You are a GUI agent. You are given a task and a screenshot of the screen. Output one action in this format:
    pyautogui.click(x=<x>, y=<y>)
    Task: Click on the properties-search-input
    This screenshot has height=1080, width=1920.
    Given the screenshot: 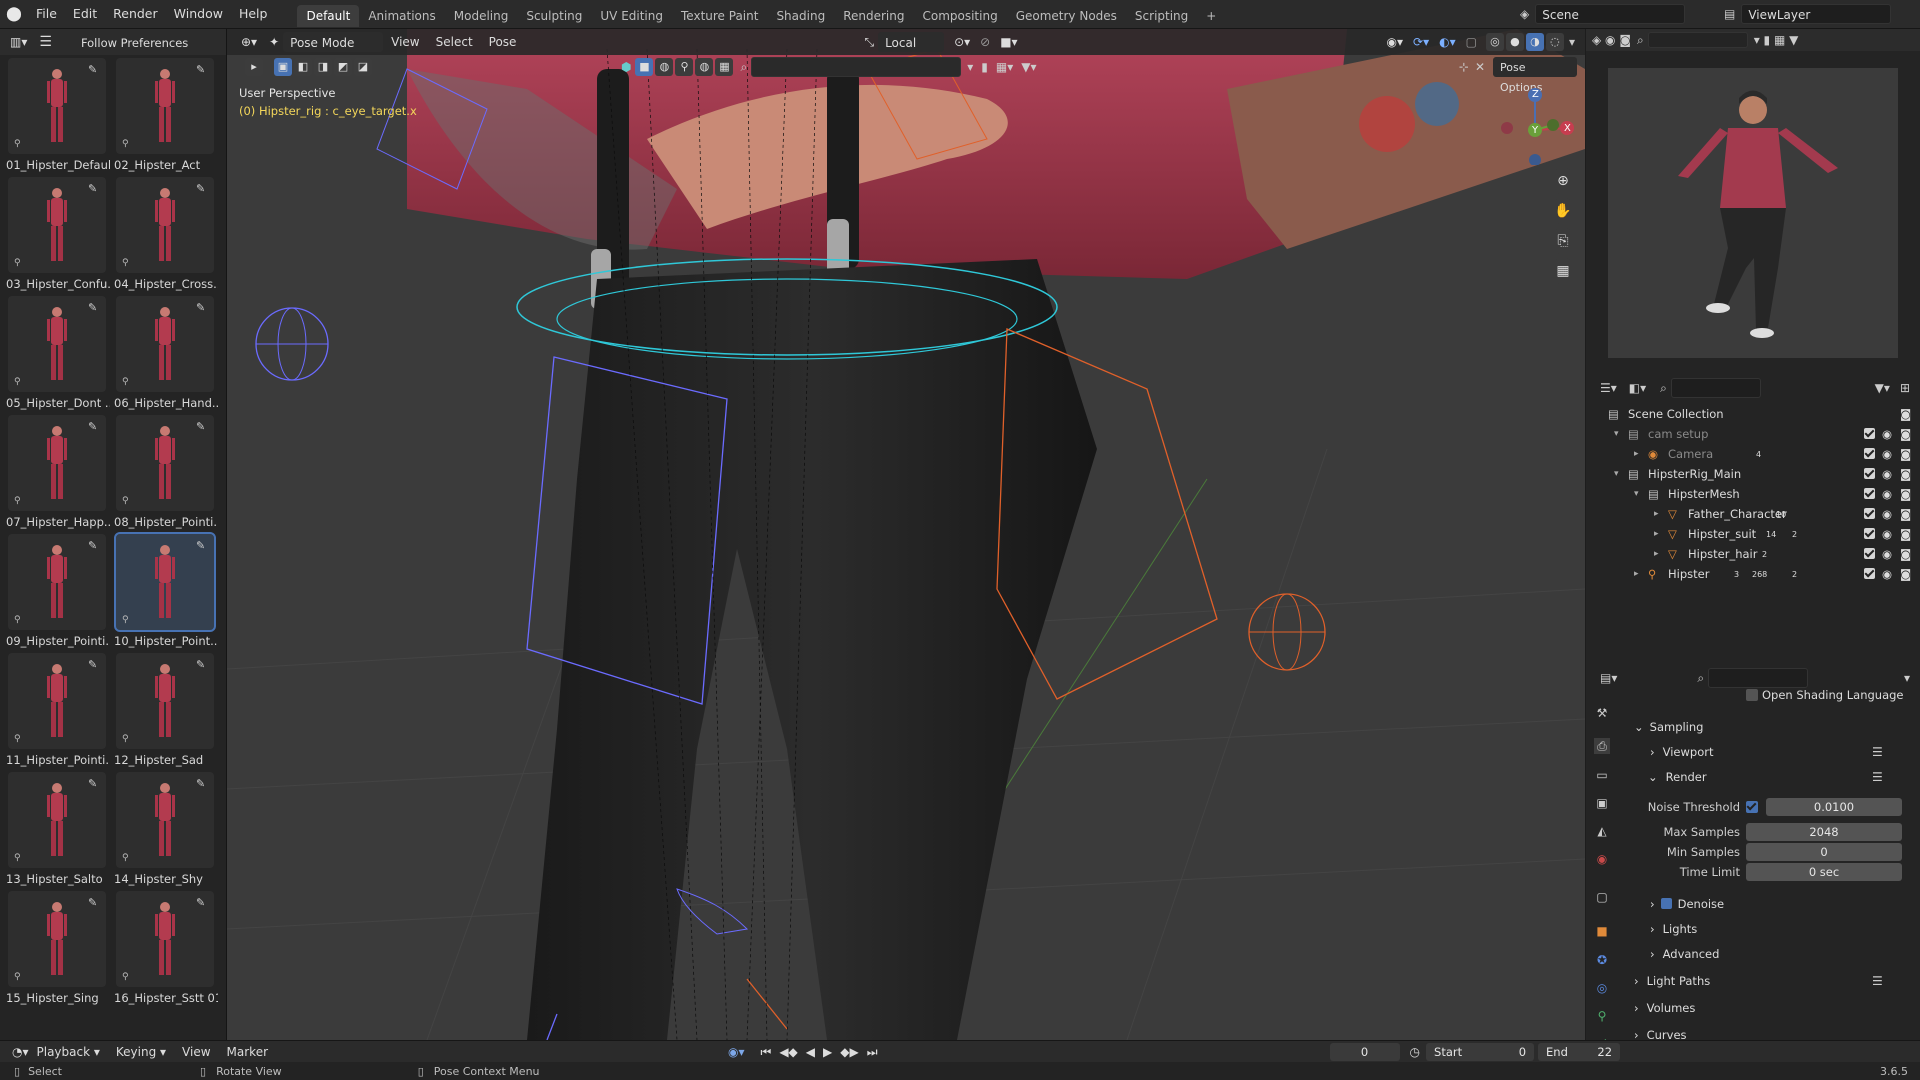 What is the action you would take?
    pyautogui.click(x=1758, y=678)
    